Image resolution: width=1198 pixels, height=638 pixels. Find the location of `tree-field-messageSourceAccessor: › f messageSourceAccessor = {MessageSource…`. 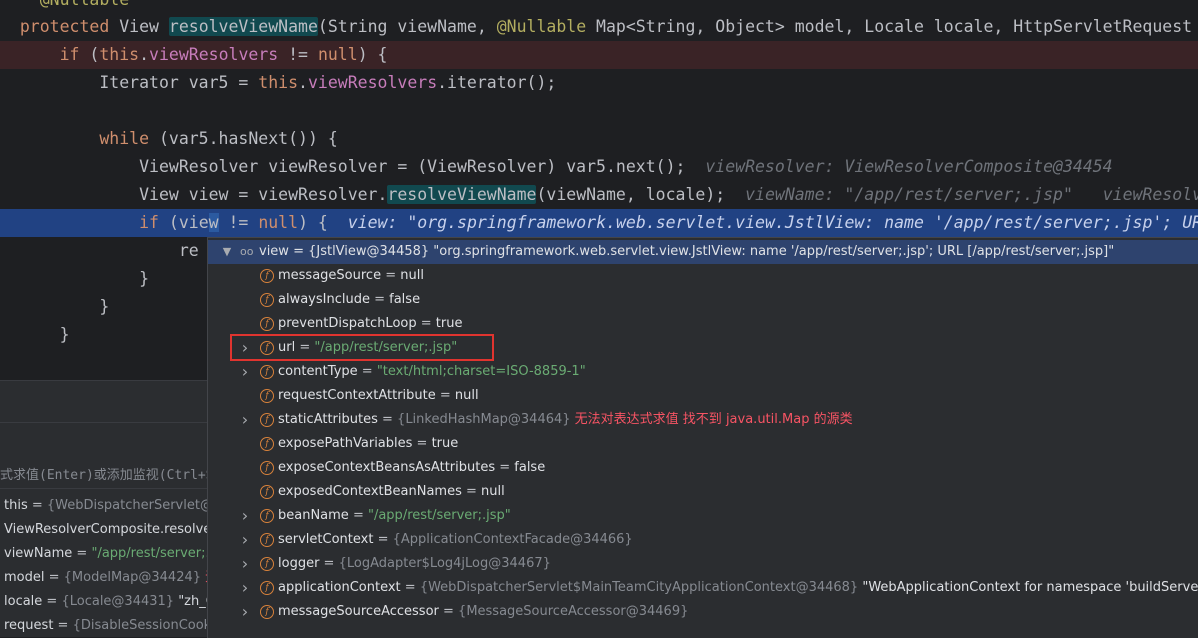

tree-field-messageSourceAccessor: › f messageSourceAccessor = {MessageSource… is located at coordinates (703, 612).